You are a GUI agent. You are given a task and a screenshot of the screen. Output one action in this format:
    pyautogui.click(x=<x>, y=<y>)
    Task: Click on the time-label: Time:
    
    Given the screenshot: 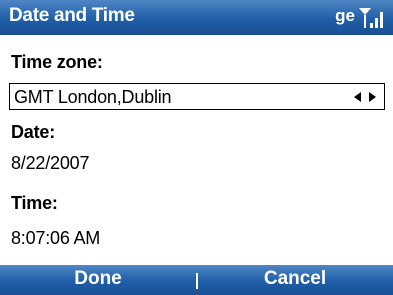 What is the action you would take?
    pyautogui.click(x=34, y=203)
    